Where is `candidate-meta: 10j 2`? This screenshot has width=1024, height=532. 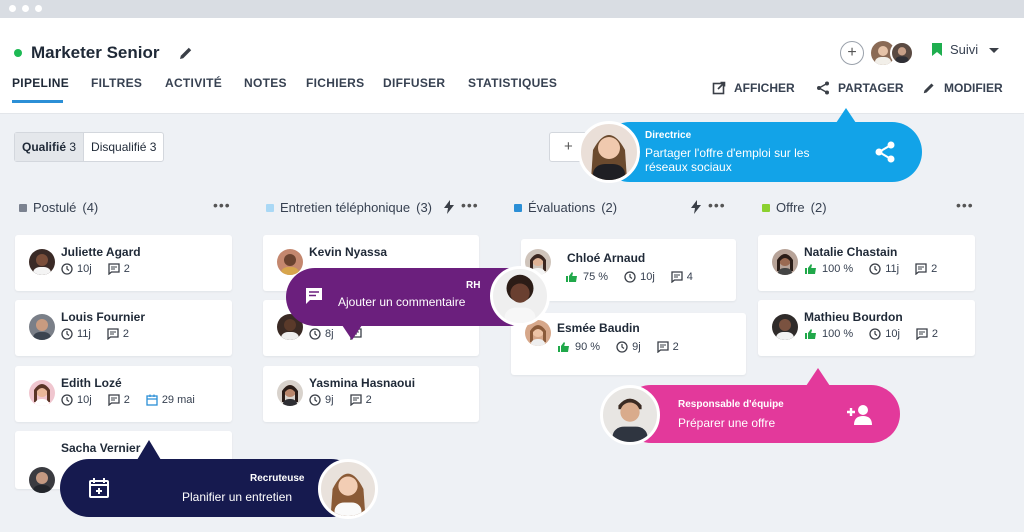 candidate-meta: 10j 2 is located at coordinates (95, 269).